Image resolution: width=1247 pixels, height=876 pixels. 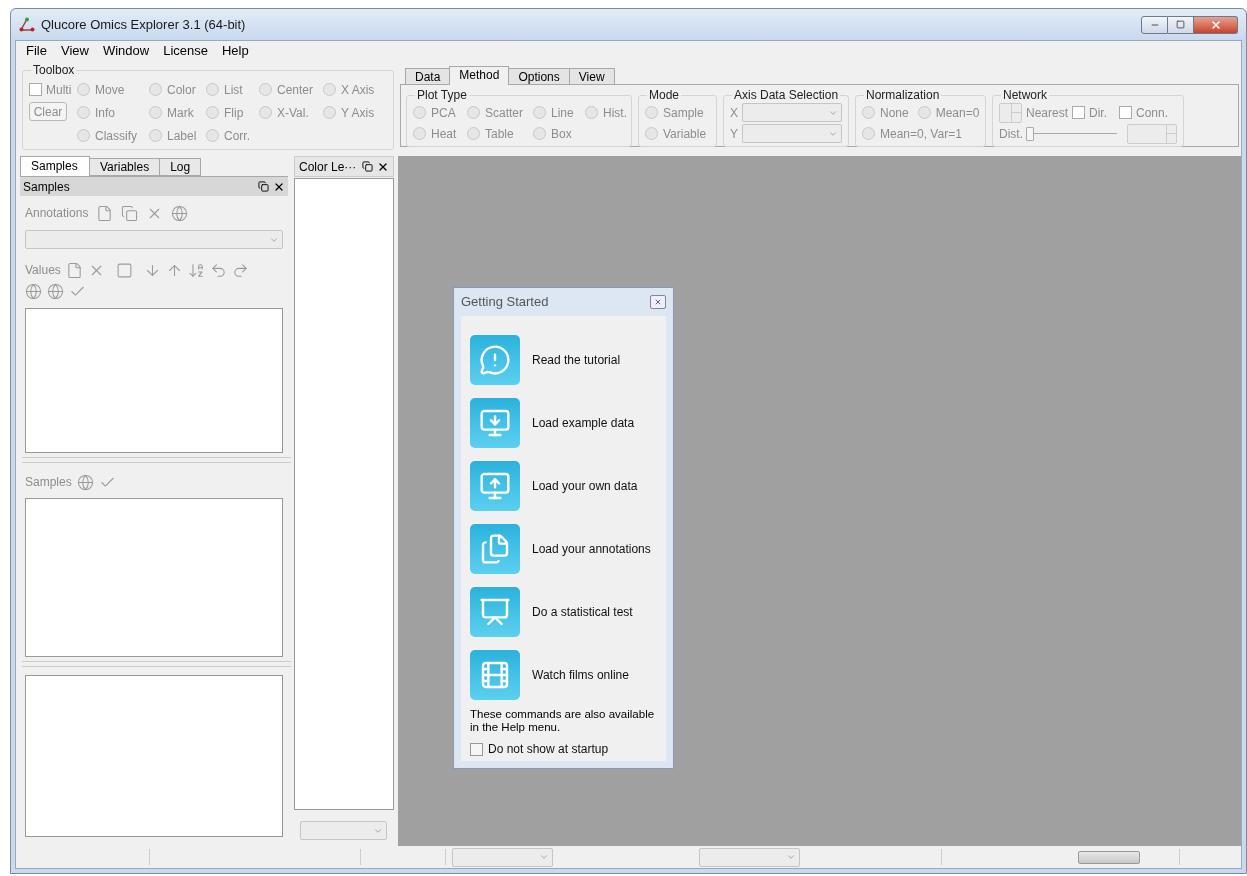 What do you see at coordinates (27, 24) in the screenshot?
I see `app-logo-icon` at bounding box center [27, 24].